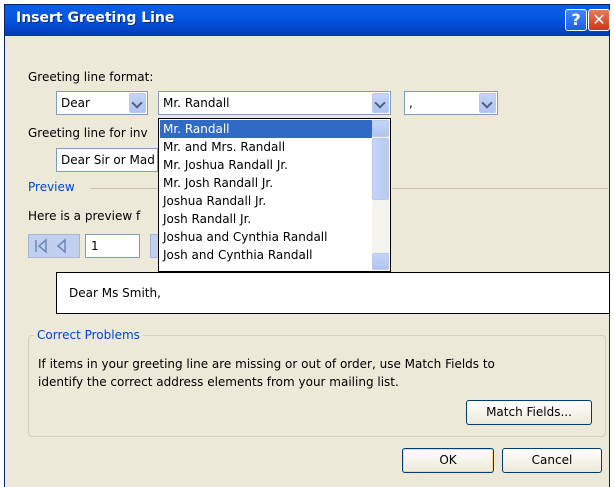  What do you see at coordinates (91, 77) in the screenshot?
I see `greeting-format-label: Greeting line format:` at bounding box center [91, 77].